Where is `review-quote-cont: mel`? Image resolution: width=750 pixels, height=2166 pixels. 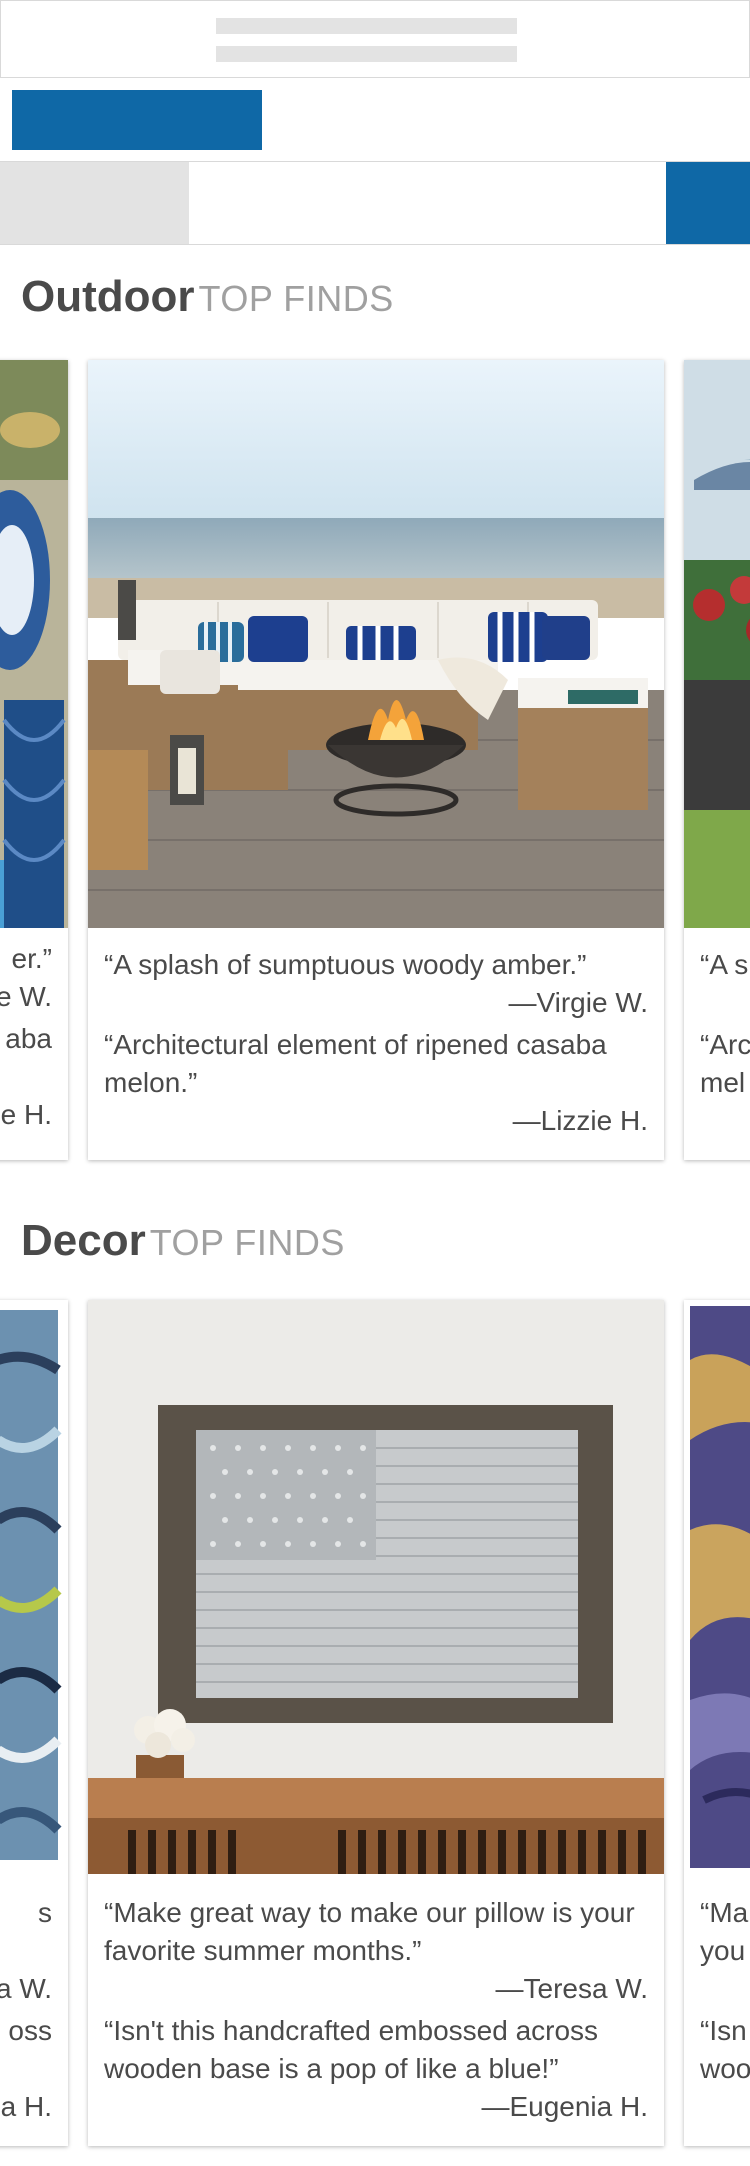 review-quote-cont: mel is located at coordinates (723, 1082).